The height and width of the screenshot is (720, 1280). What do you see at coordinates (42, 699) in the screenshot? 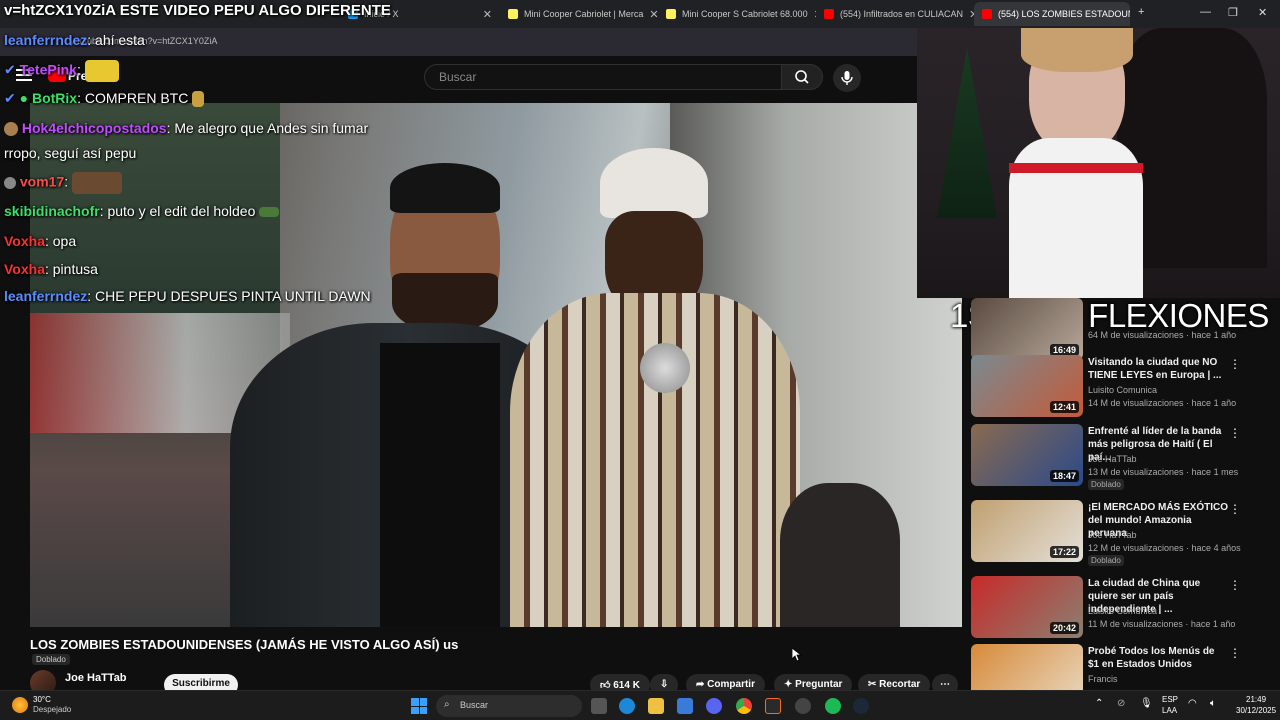
I see `weather-temperature: 30°C` at bounding box center [42, 699].